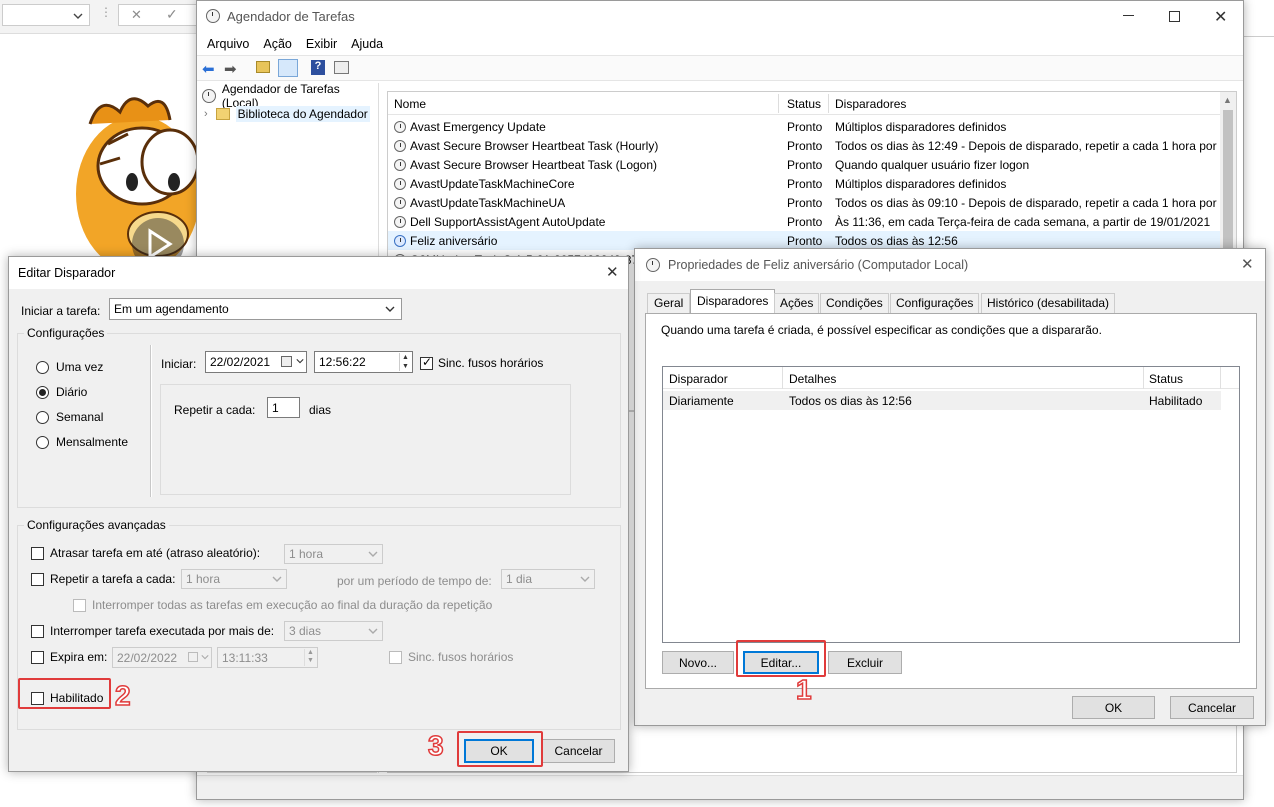 The height and width of the screenshot is (807, 1274). I want to click on expire-sync-checkbox: Sinc. fusos horários, so click(451, 657).